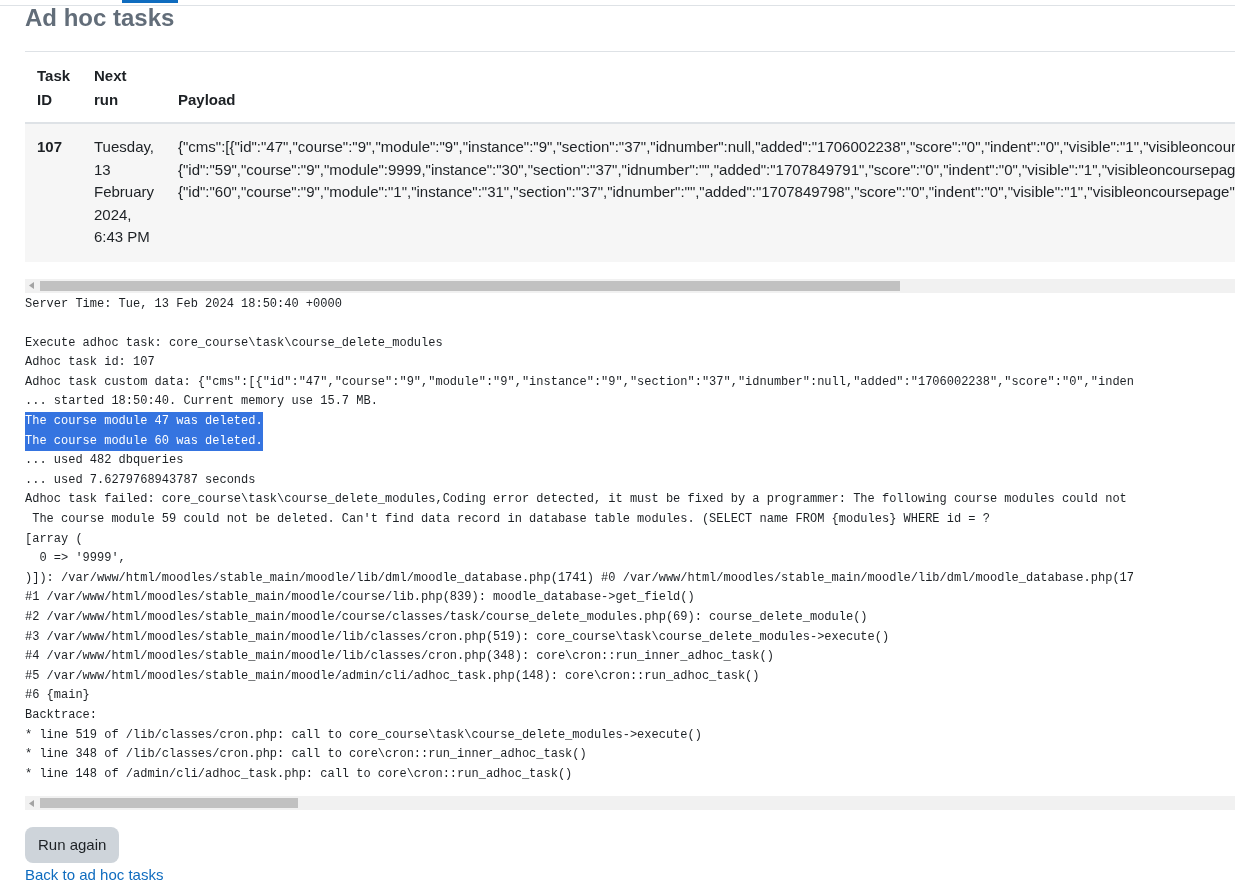  I want to click on column-header: Next run, so click(111, 88).